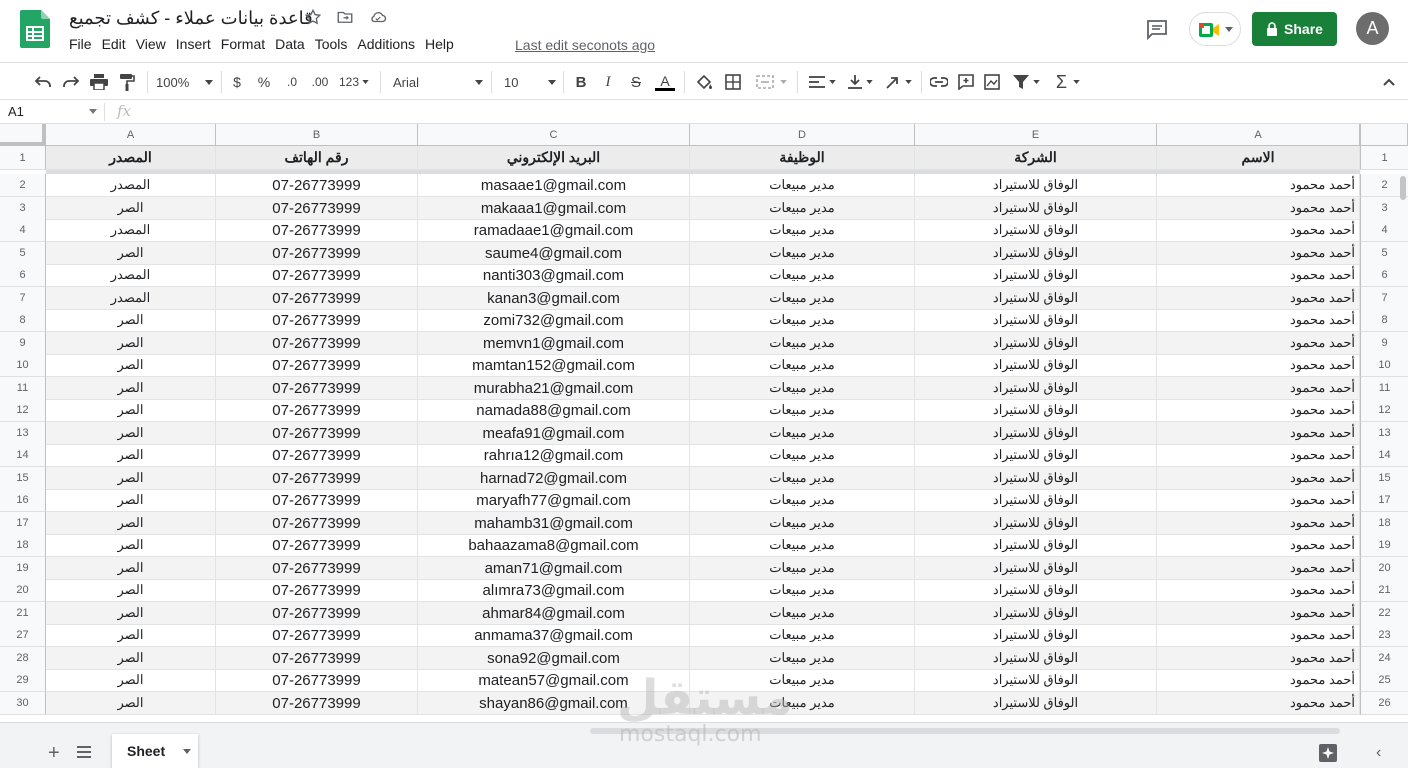 This screenshot has width=1408, height=768. I want to click on font-select: Arial, so click(438, 82).